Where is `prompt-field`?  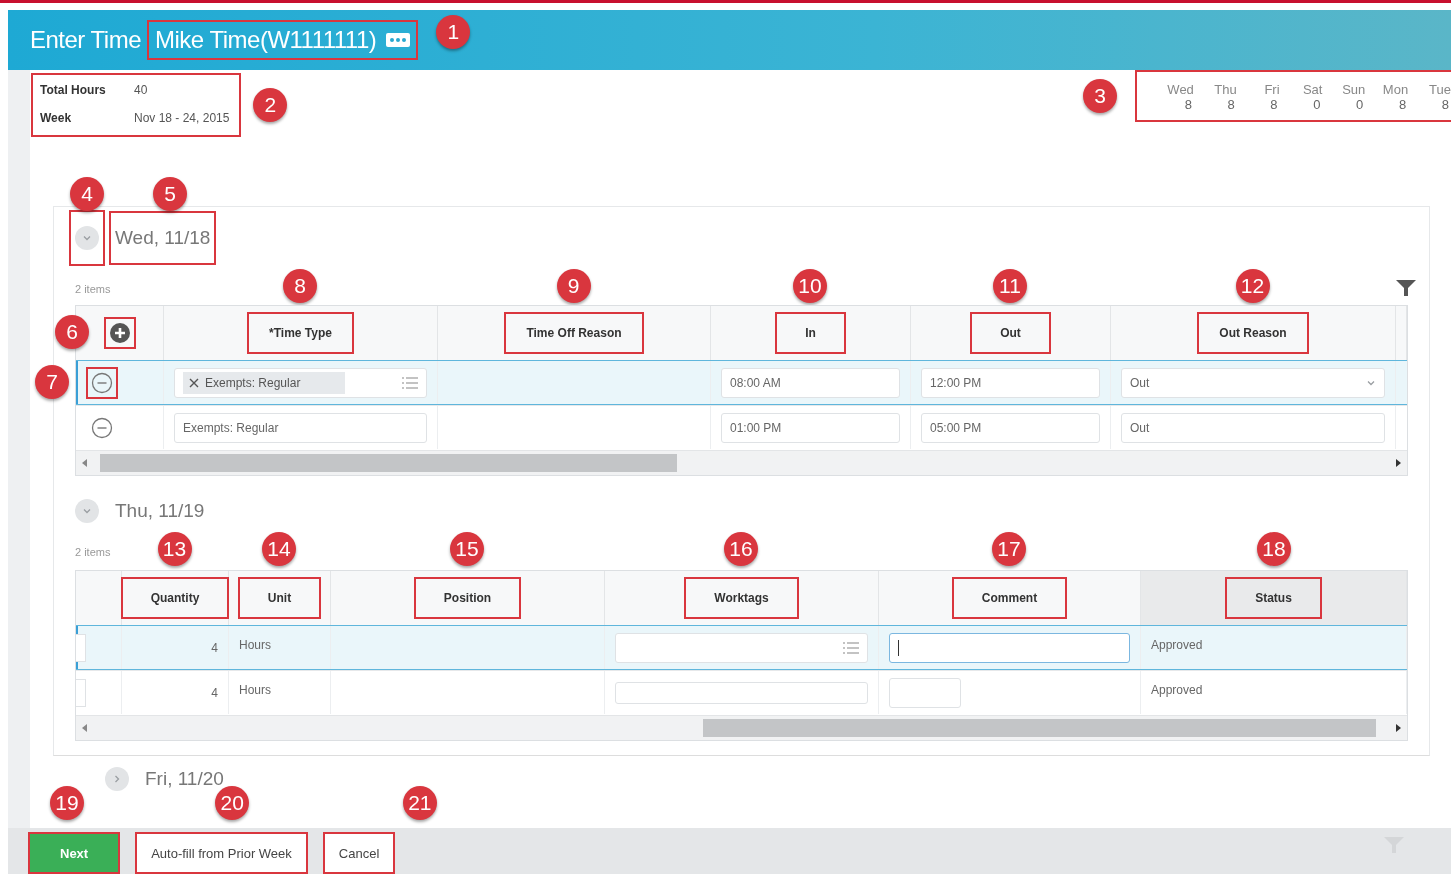
prompt-field is located at coordinates (741, 647).